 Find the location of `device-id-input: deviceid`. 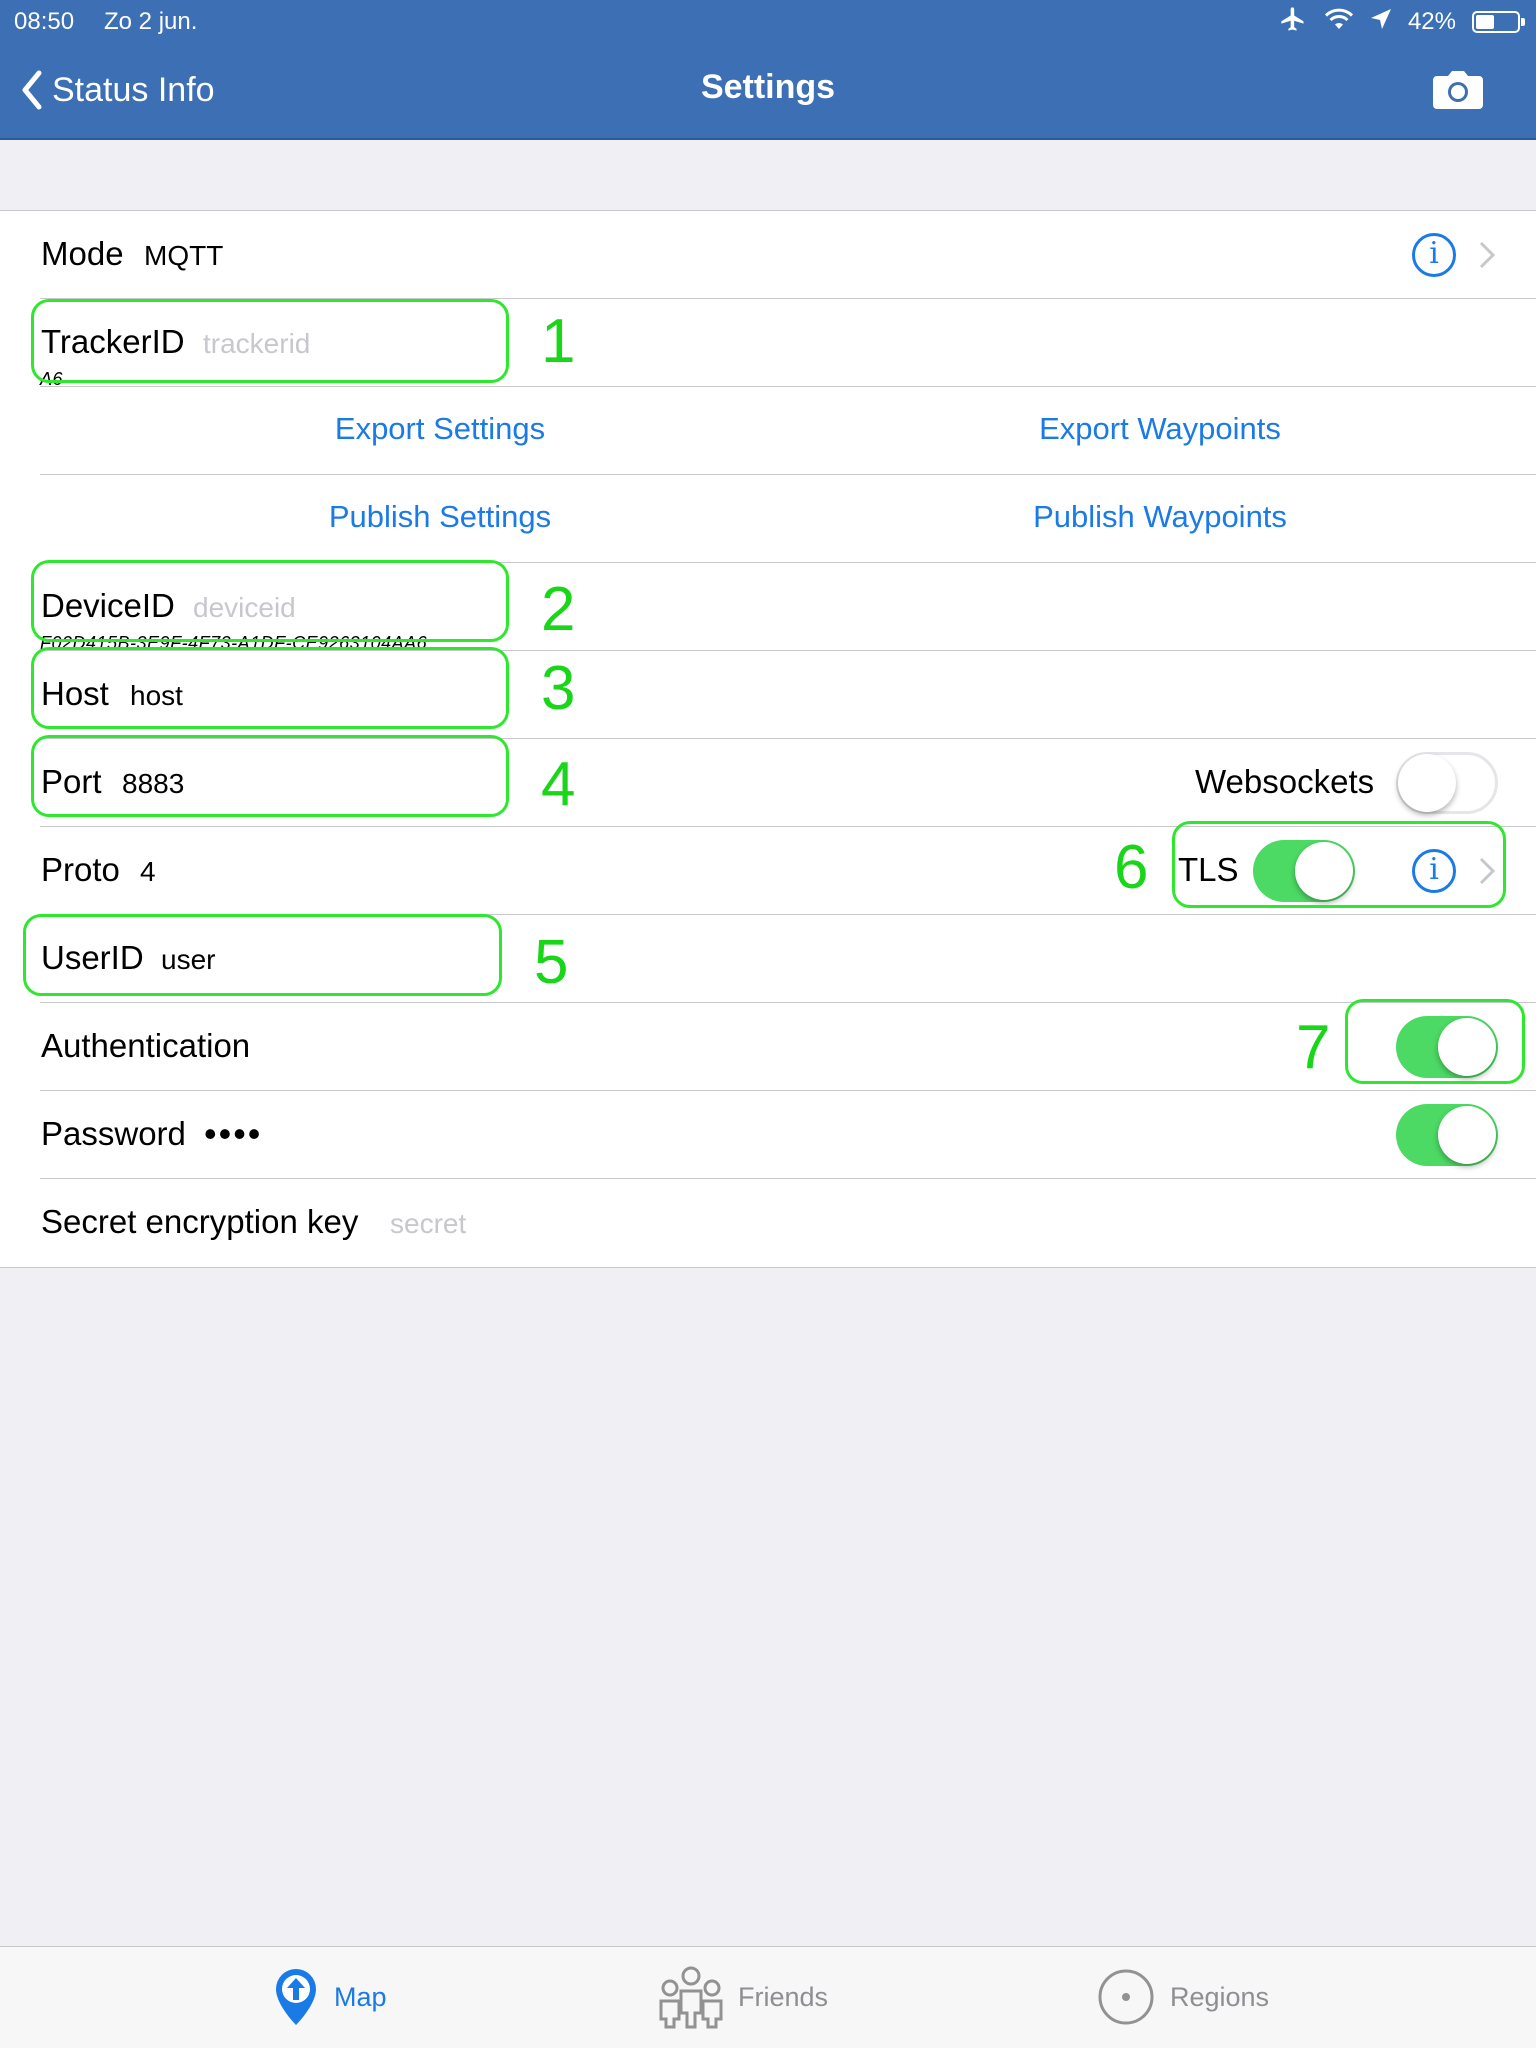

device-id-input: deviceid is located at coordinates (244, 608).